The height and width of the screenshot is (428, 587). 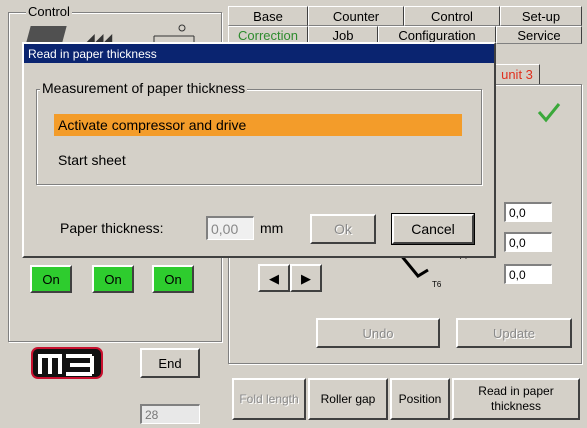 What do you see at coordinates (49, 11) in the screenshot?
I see `control-legend: Control` at bounding box center [49, 11].